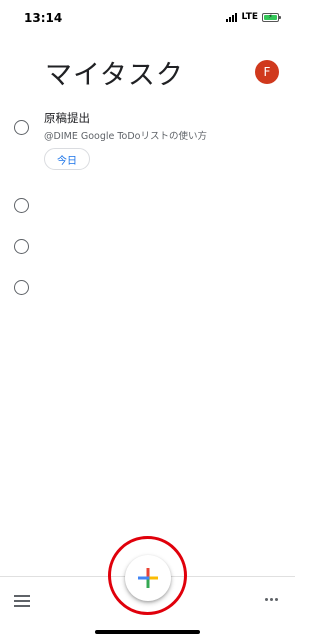 This screenshot has height=640, width=320. What do you see at coordinates (22, 601) in the screenshot?
I see `hamburger-menu-icon` at bounding box center [22, 601].